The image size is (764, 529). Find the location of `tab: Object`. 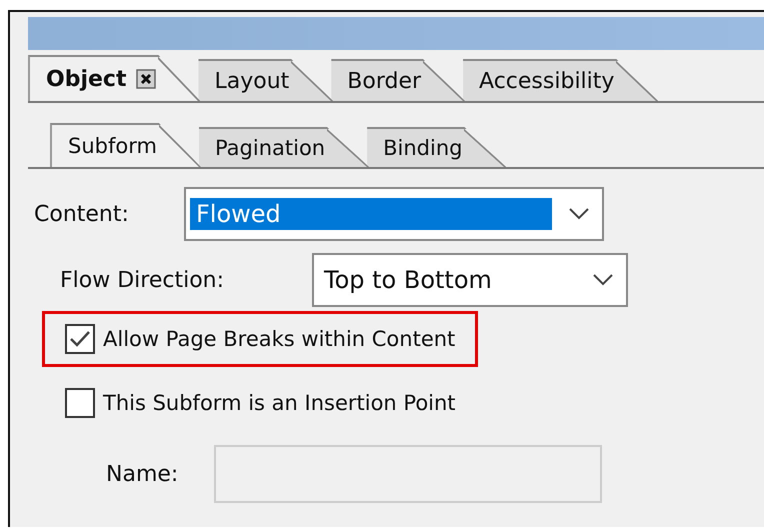

tab: Object is located at coordinates (114, 78).